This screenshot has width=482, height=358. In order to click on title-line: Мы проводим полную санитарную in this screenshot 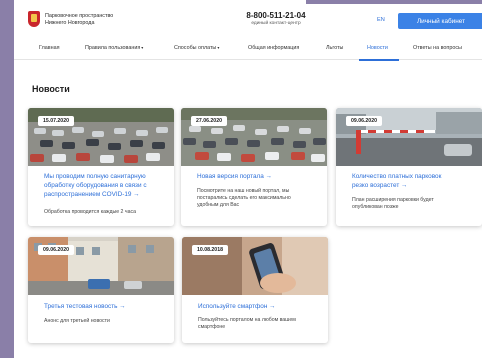, I will do `click(95, 176)`.